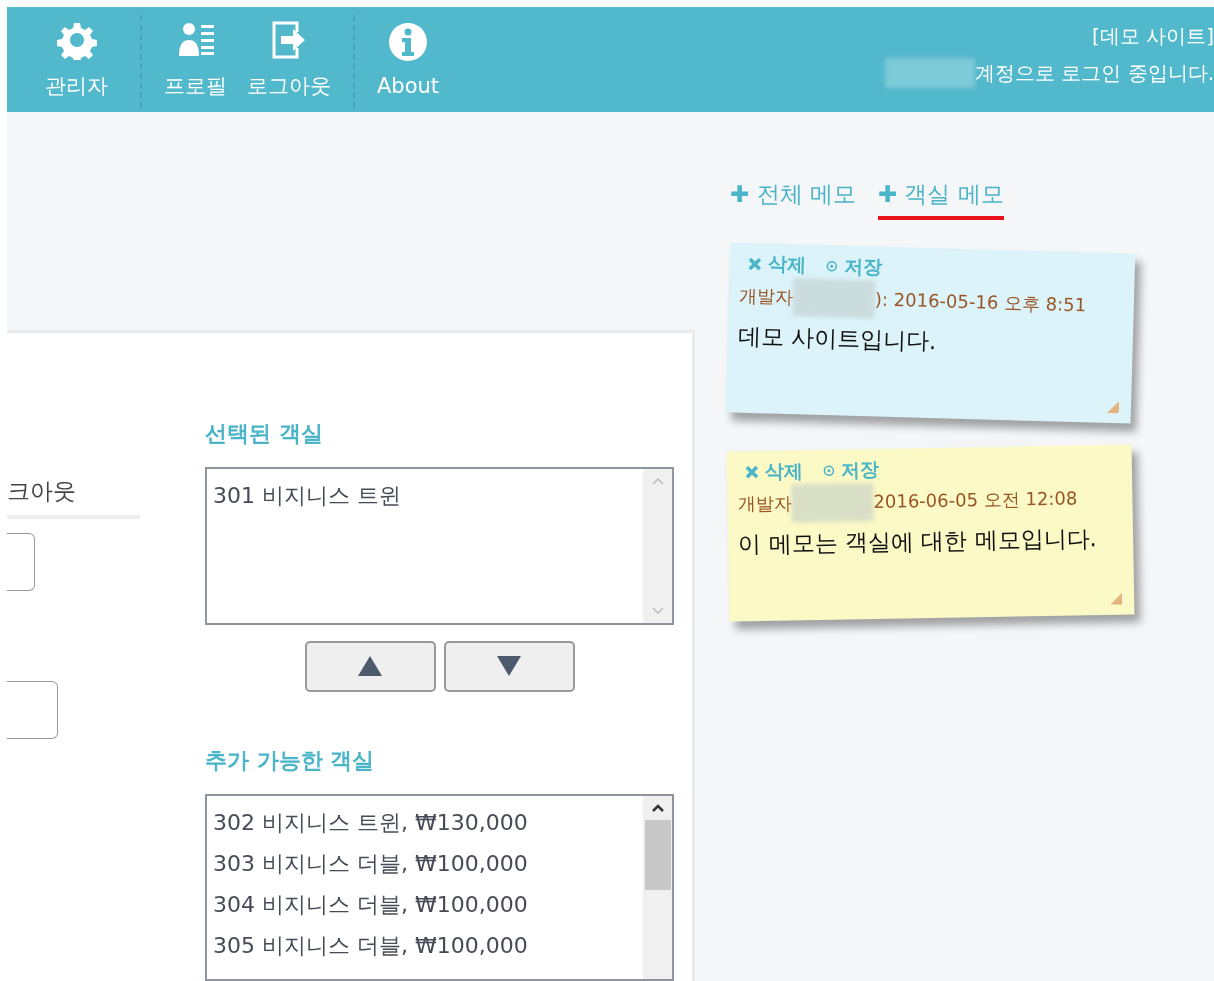  What do you see at coordinates (425, 863) in the screenshot?
I see `room-option: 303 비지니스 더블, ₩100,000` at bounding box center [425, 863].